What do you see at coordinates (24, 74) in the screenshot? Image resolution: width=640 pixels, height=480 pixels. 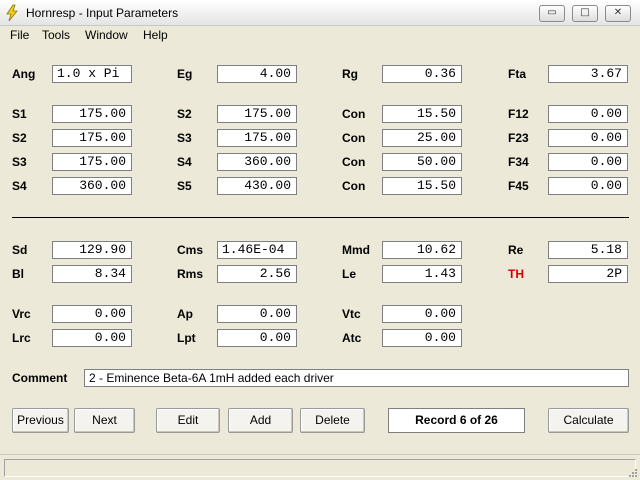 I see `label-ang: Ang` at bounding box center [24, 74].